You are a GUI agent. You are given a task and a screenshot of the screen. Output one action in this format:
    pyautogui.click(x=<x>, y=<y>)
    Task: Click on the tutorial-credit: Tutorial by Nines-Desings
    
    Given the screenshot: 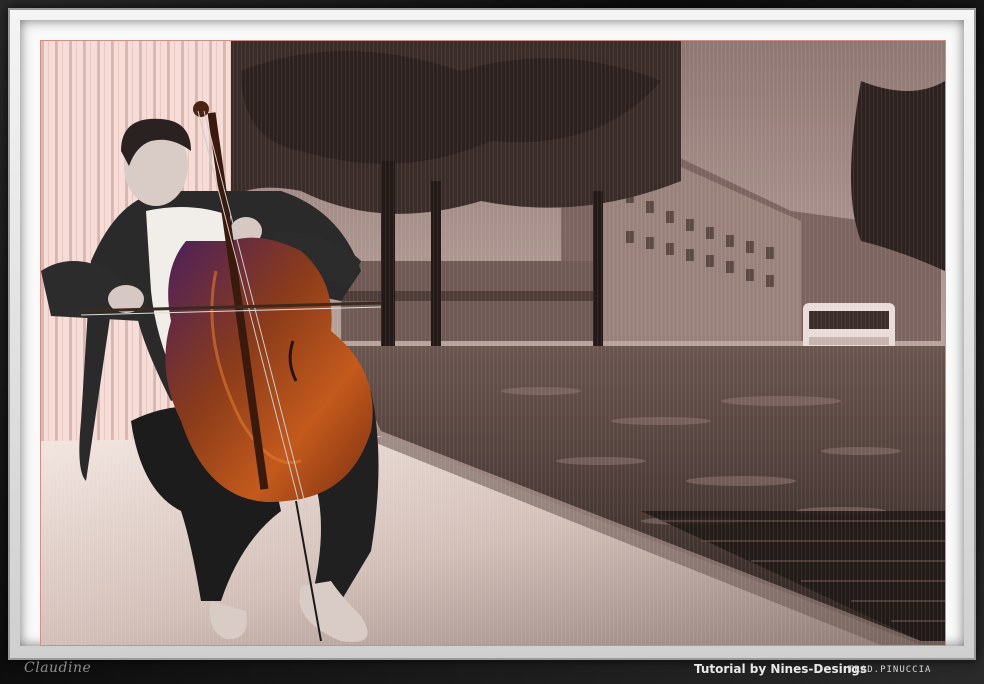 What is the action you would take?
    pyautogui.click(x=780, y=669)
    